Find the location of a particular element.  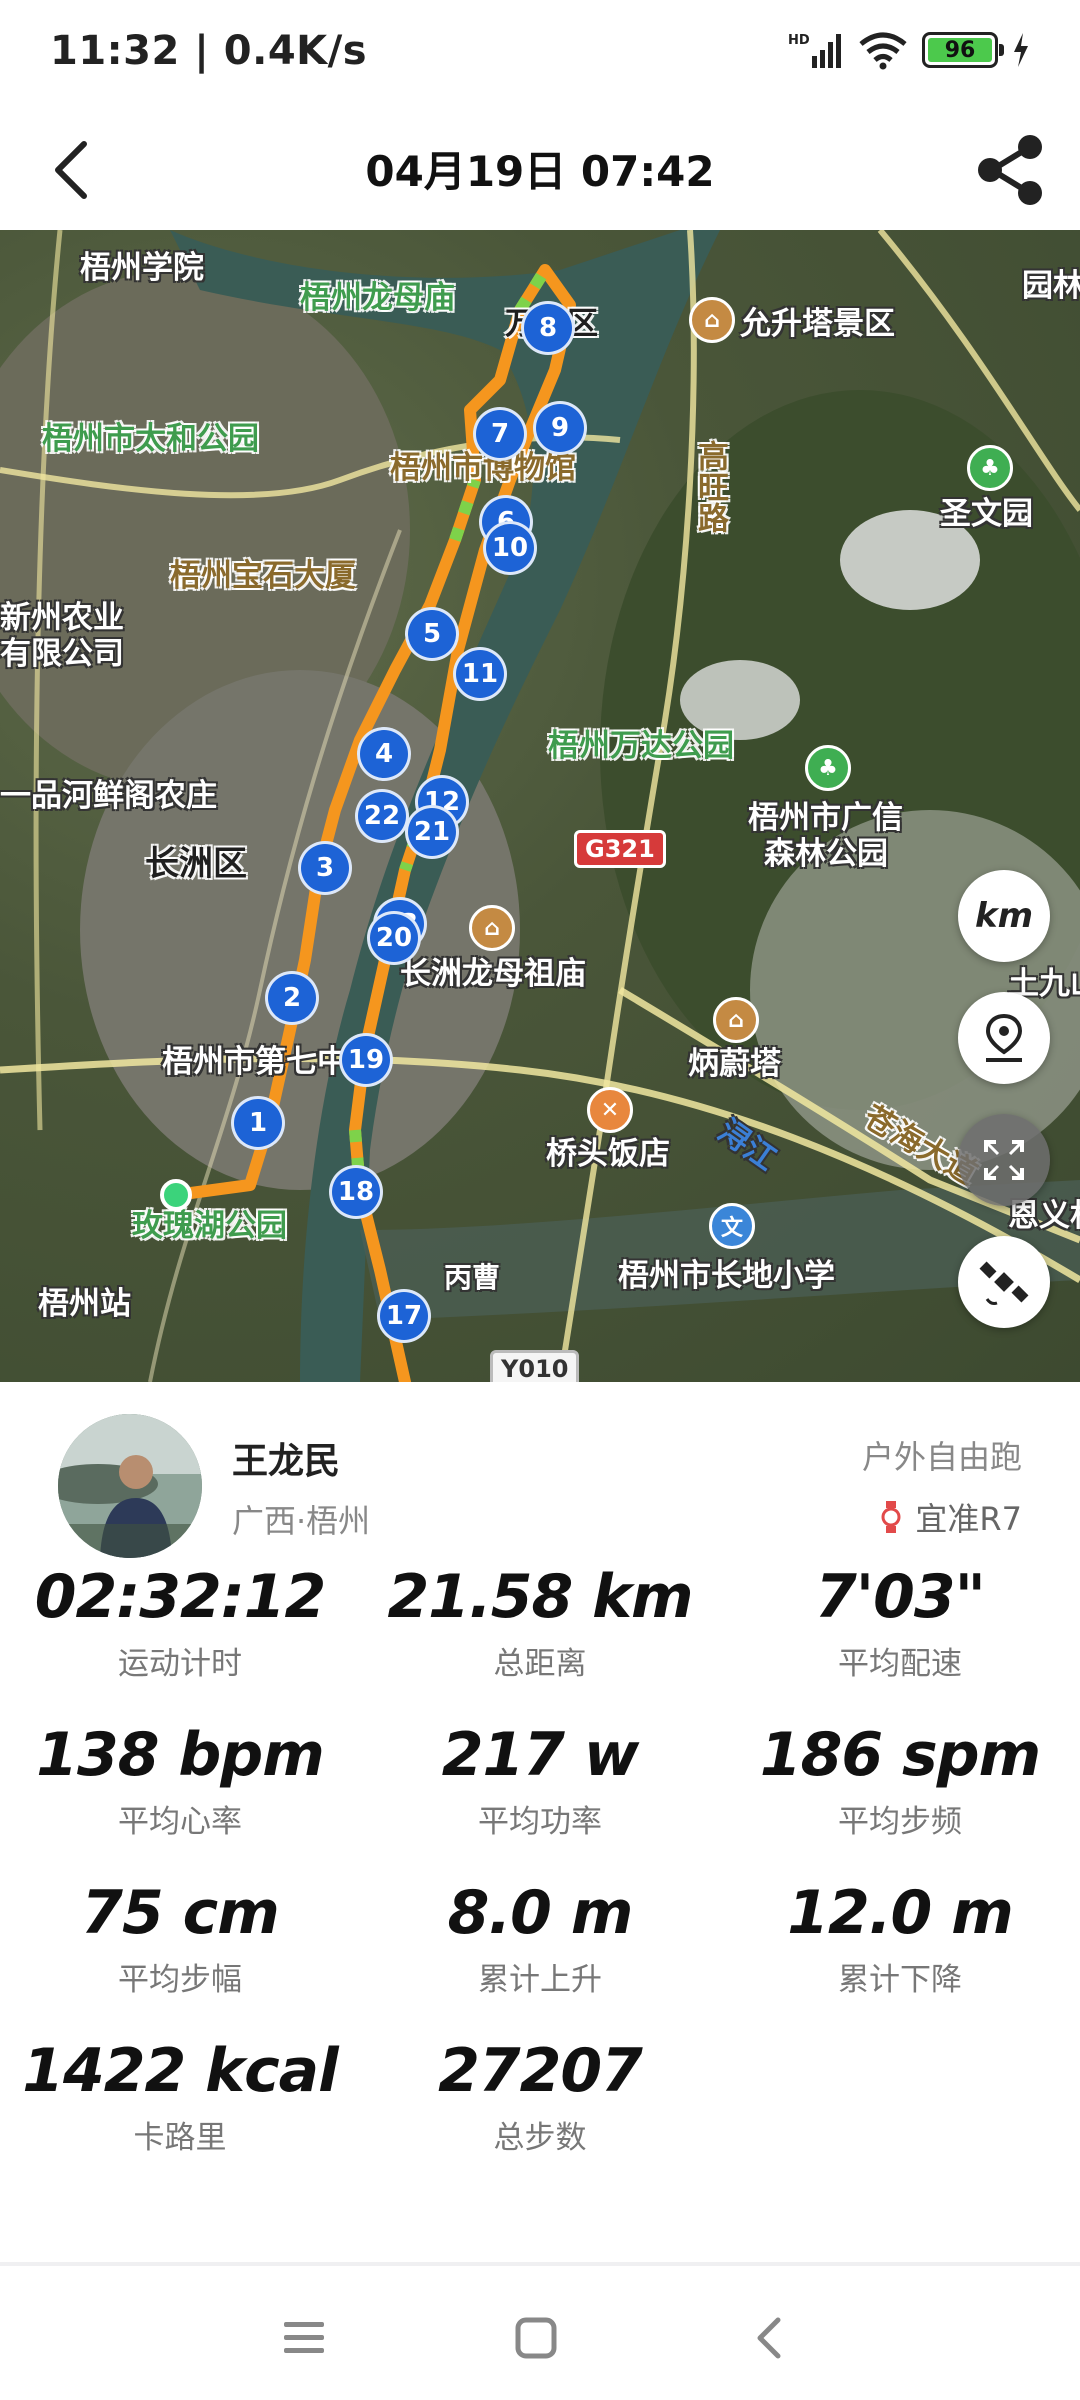

stat-power: 217 w 平均功率 is located at coordinates (540, 1780).